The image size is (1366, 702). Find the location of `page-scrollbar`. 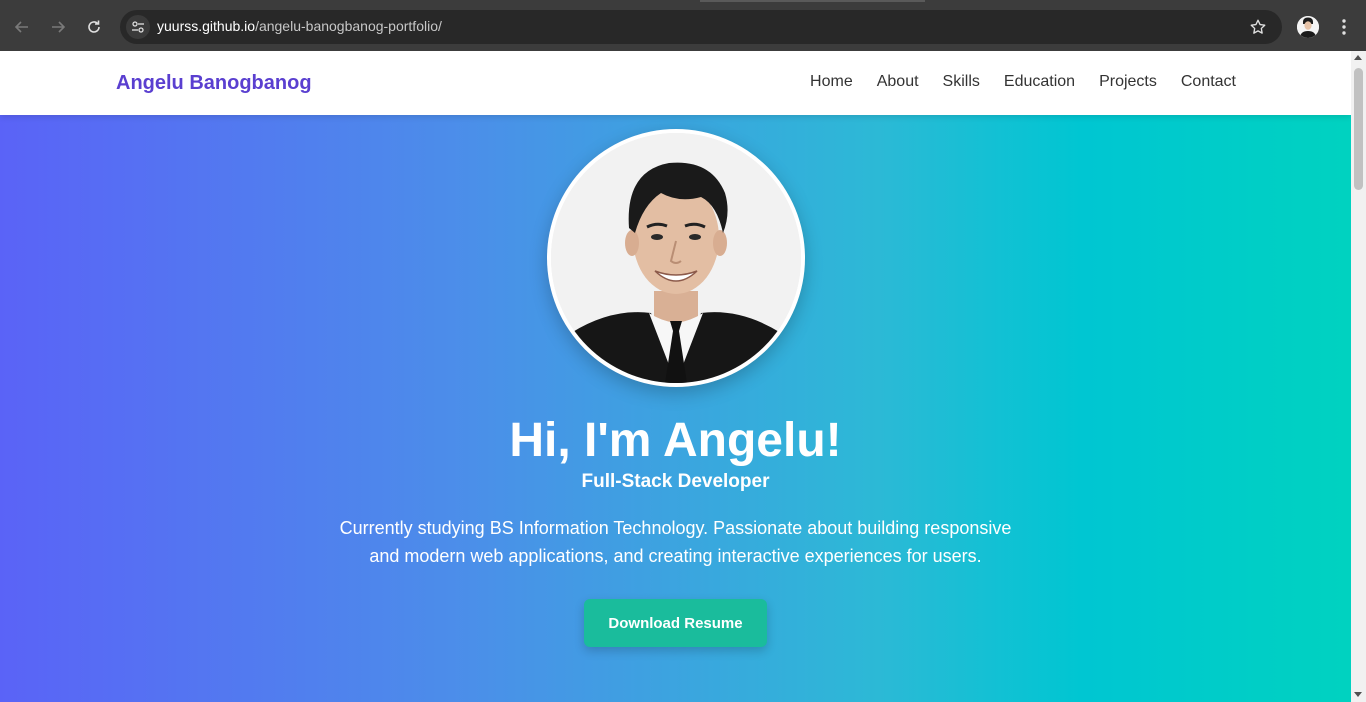

page-scrollbar is located at coordinates (1358, 376).